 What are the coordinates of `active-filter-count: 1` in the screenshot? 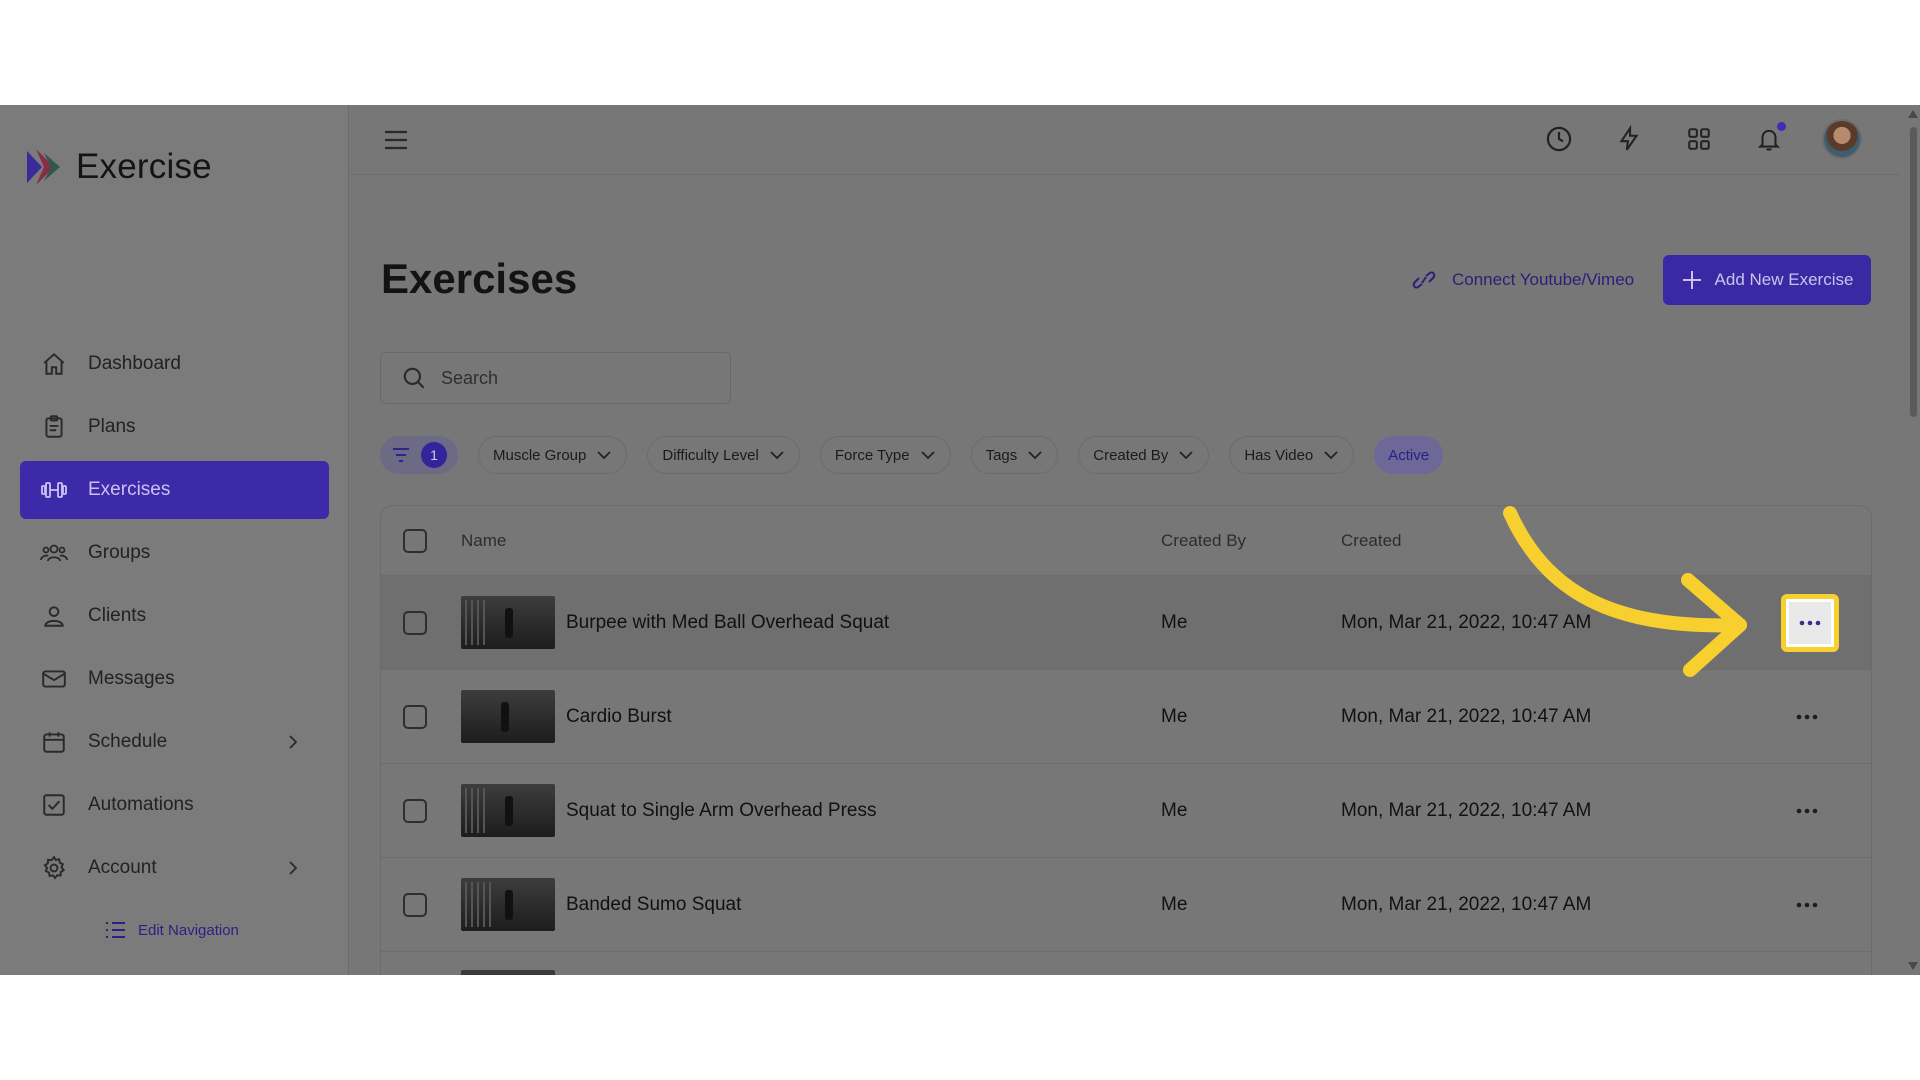 It's located at (434, 455).